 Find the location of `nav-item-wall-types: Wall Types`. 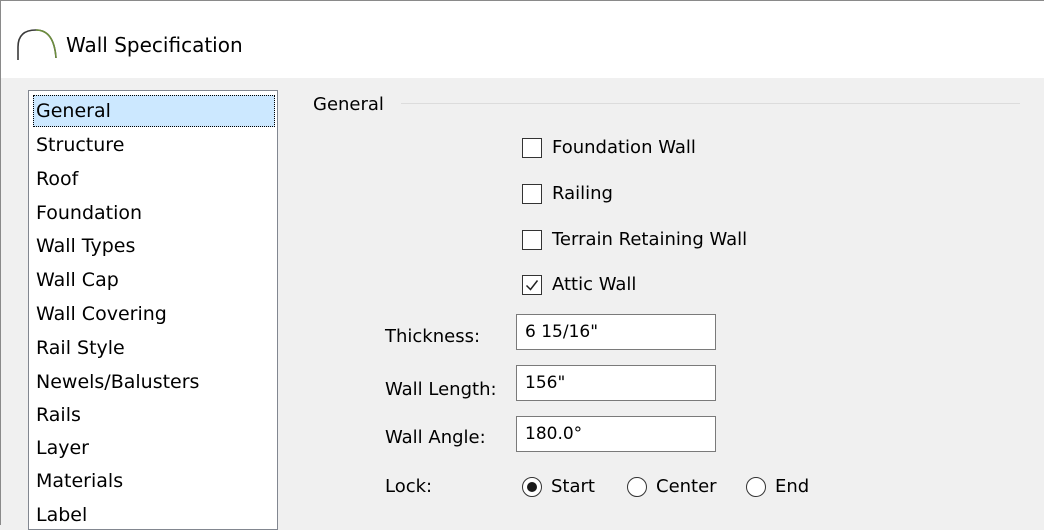

nav-item-wall-types: Wall Types is located at coordinates (154, 246).